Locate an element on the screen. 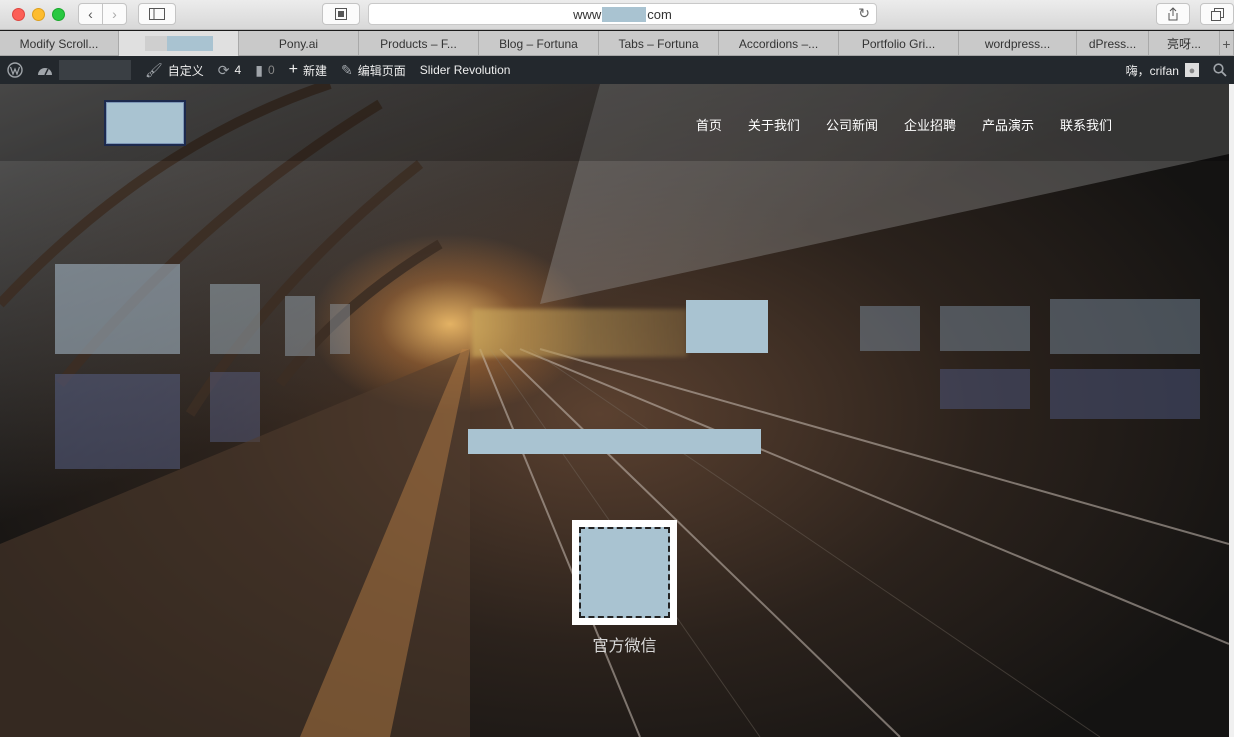 Image resolution: width=1234 pixels, height=737 pixels. url-redaction is located at coordinates (624, 14).